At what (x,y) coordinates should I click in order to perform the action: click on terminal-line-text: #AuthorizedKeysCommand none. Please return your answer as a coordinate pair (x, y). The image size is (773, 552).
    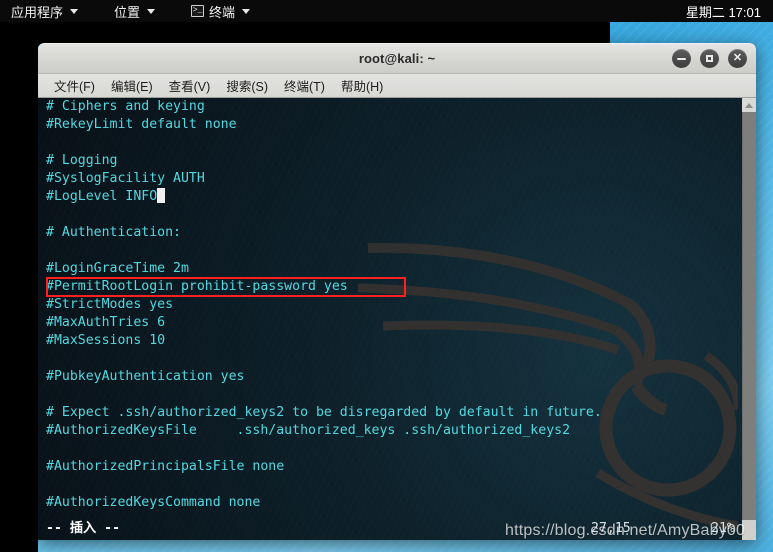
    Looking at the image, I should click on (153, 502).